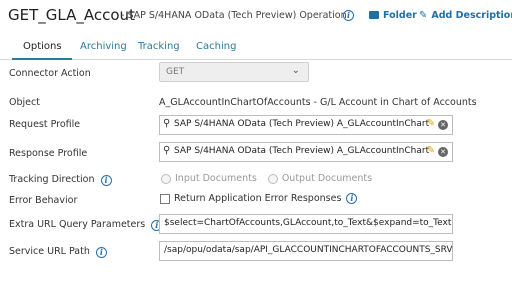 The image size is (512, 283). I want to click on folder-link: Folder, so click(393, 15).